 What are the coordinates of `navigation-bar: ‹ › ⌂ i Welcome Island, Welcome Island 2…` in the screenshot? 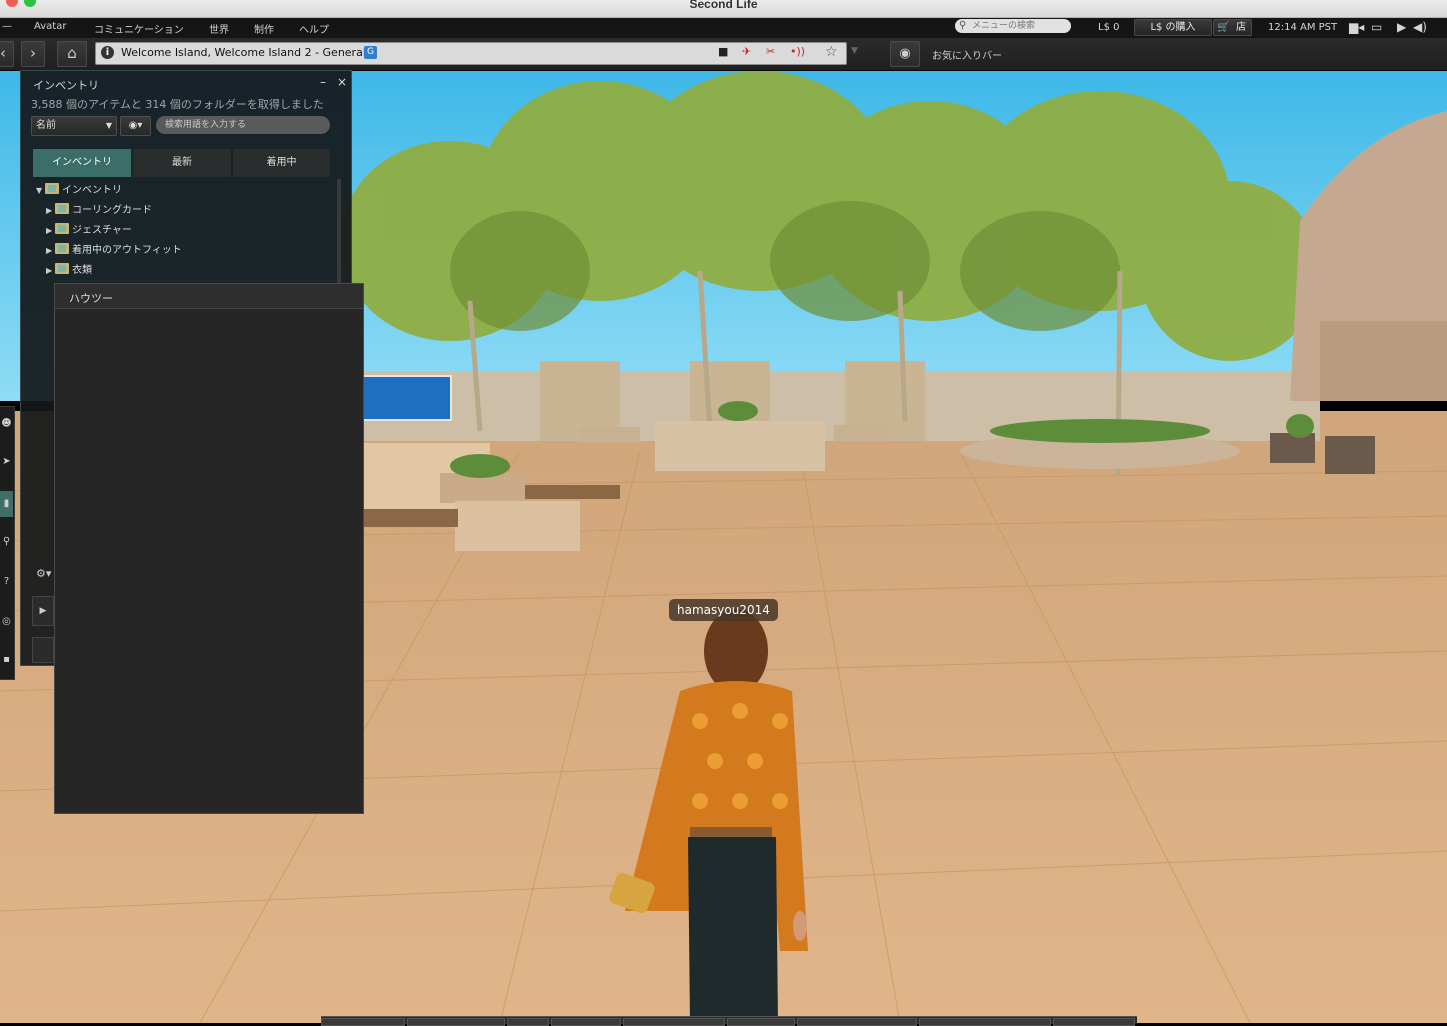 It's located at (723, 54).